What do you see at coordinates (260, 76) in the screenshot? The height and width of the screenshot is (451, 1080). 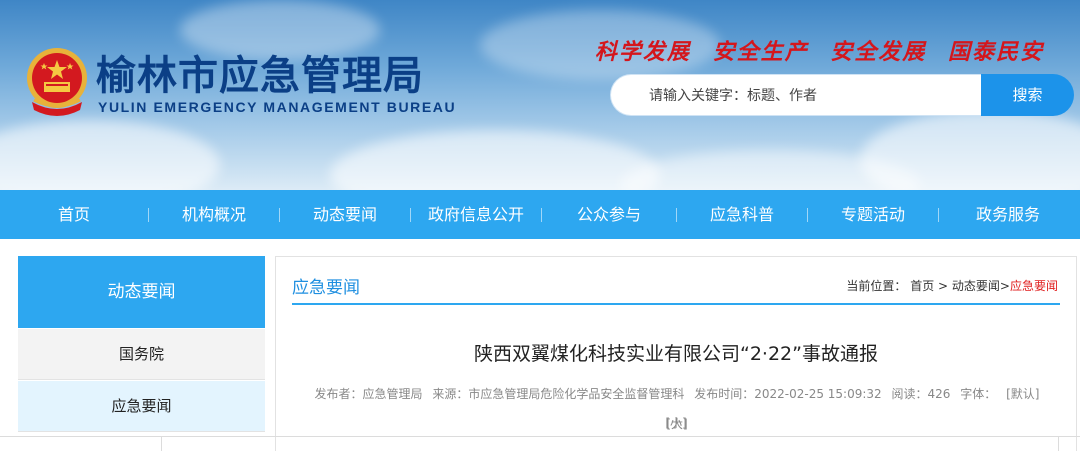 I see `site-title: 榆林市应急管理局` at bounding box center [260, 76].